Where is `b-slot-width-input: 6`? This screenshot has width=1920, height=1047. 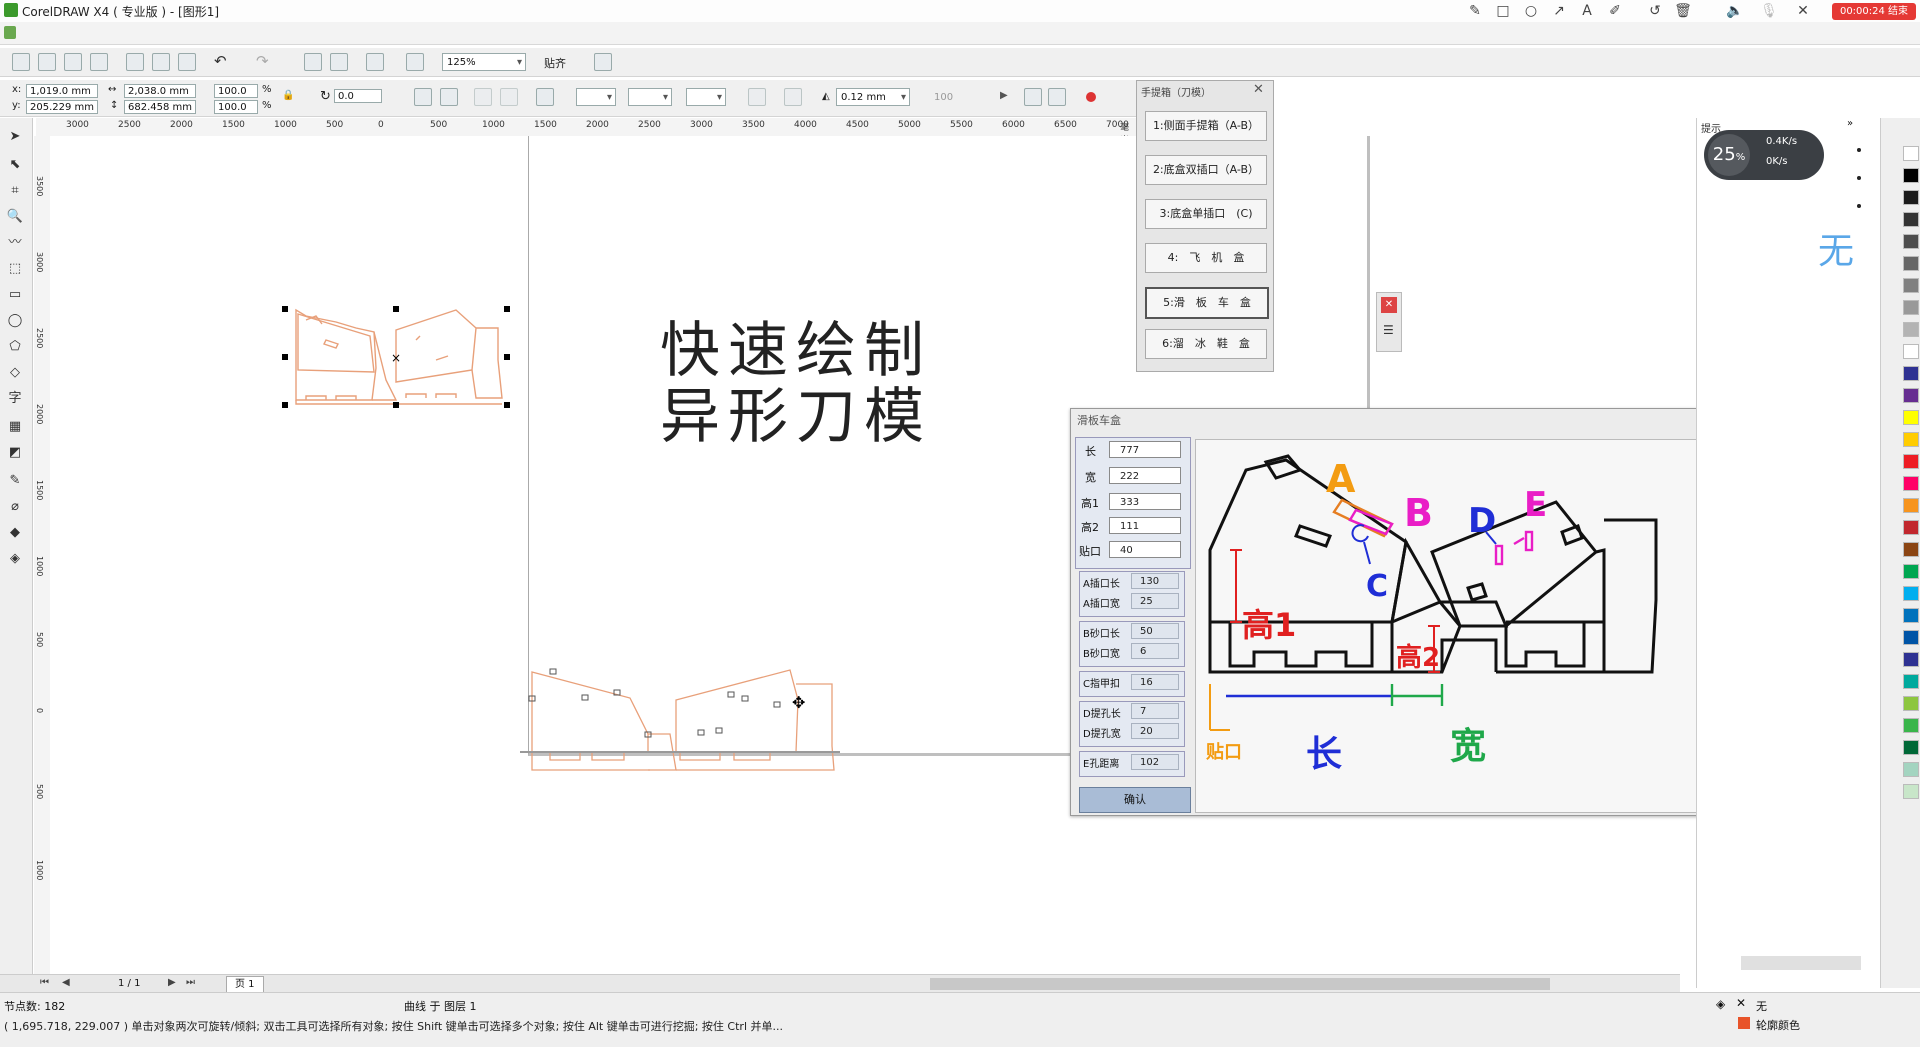 b-slot-width-input: 6 is located at coordinates (1155, 651).